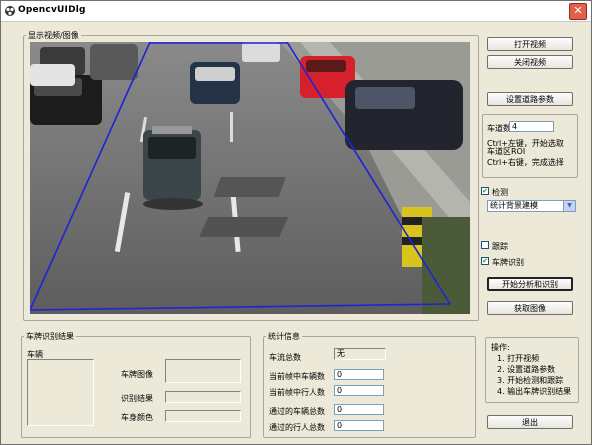 The height and width of the screenshot is (445, 592). Describe the element at coordinates (531, 126) in the screenshot. I see `lane-count-field: 4` at that location.